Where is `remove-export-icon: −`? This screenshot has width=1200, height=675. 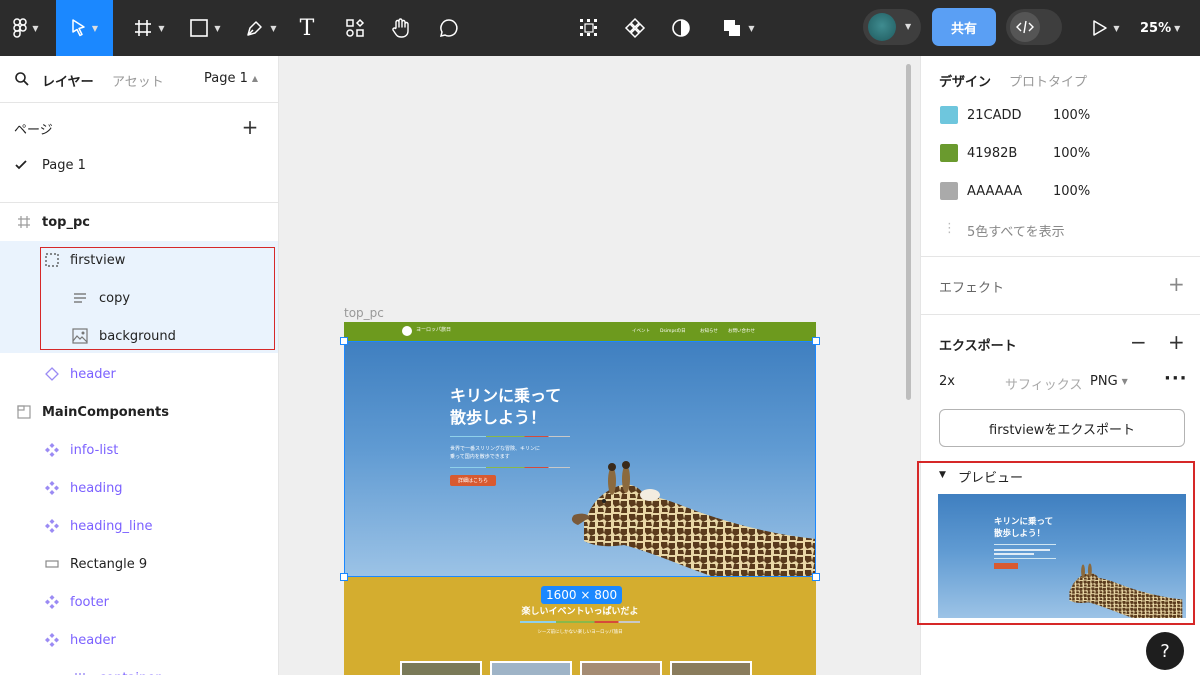
remove-export-icon: − is located at coordinates (1138, 342).